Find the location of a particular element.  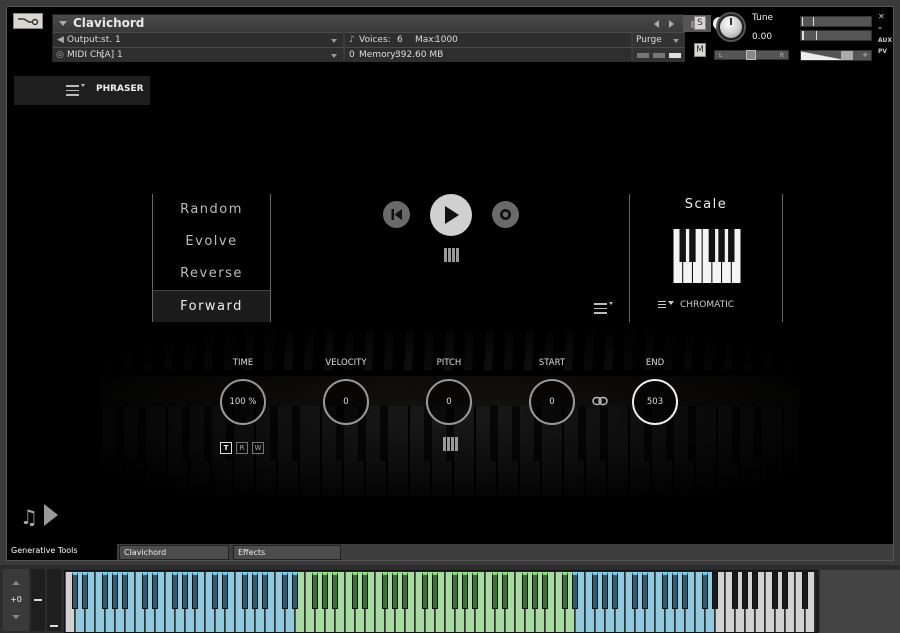

pan-slider: L R is located at coordinates (751, 55).